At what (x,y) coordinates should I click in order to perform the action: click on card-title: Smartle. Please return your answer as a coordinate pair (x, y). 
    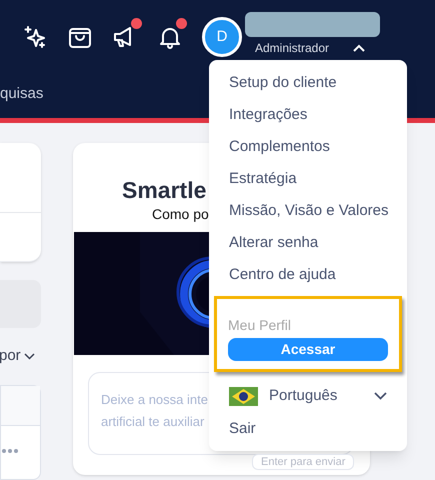
    Looking at the image, I should click on (164, 190).